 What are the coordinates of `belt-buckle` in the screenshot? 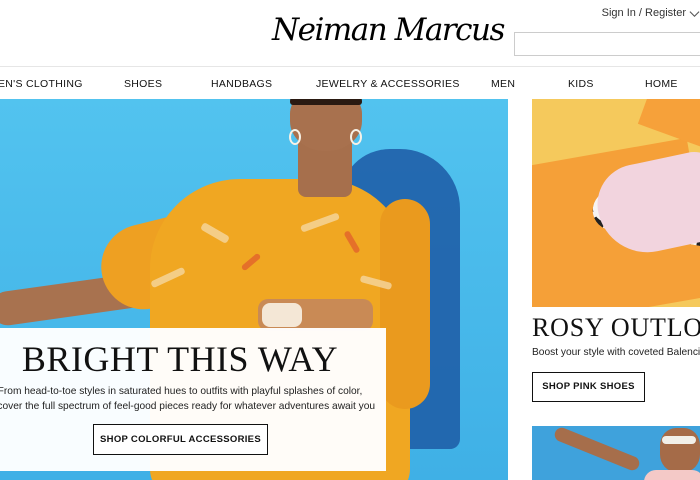 It's located at (282, 315).